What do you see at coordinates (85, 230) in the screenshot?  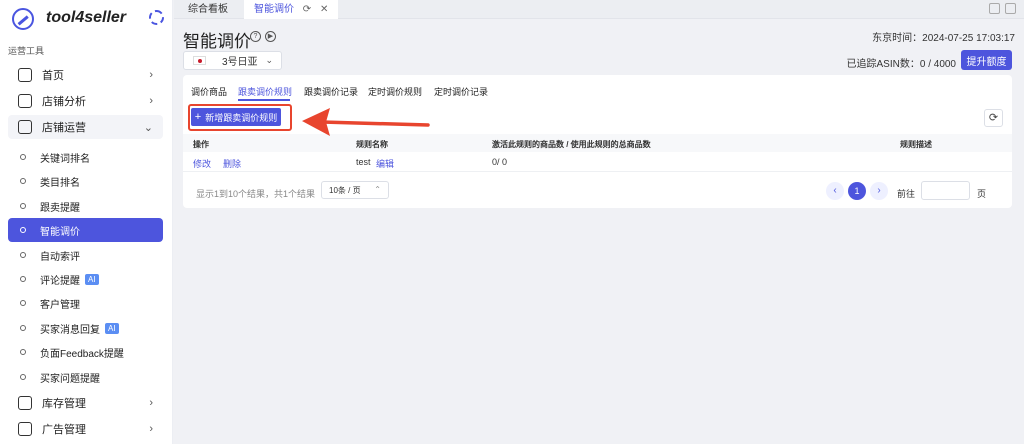 I see `sidebar-subitem-smart-repricing: 智能调价` at bounding box center [85, 230].